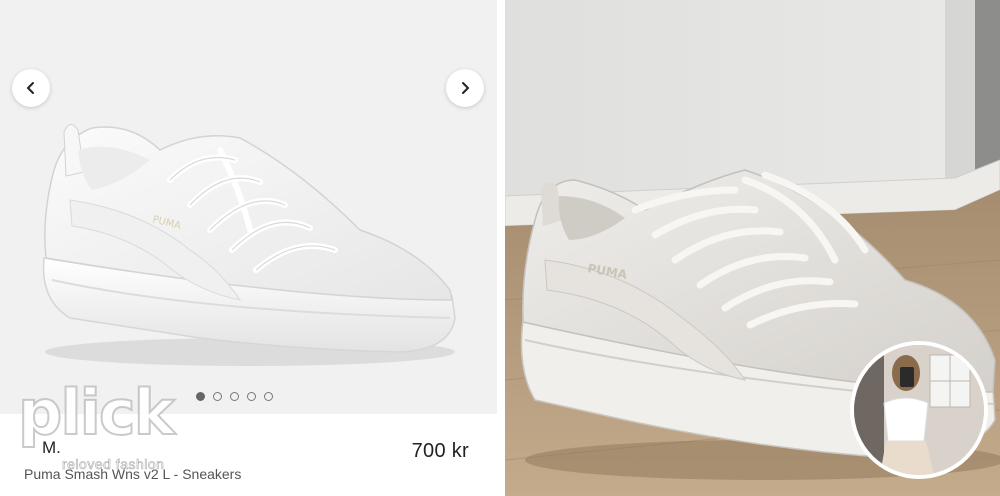  I want to click on seller-name: M., so click(51, 447).